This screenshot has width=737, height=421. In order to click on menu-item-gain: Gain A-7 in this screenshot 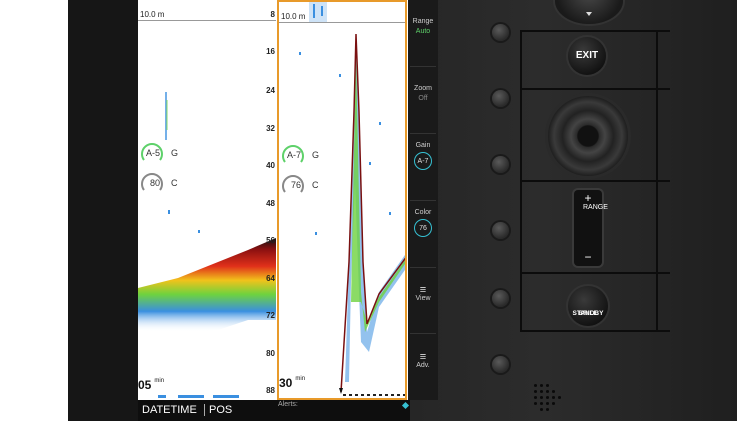, I will do `click(423, 156)`.